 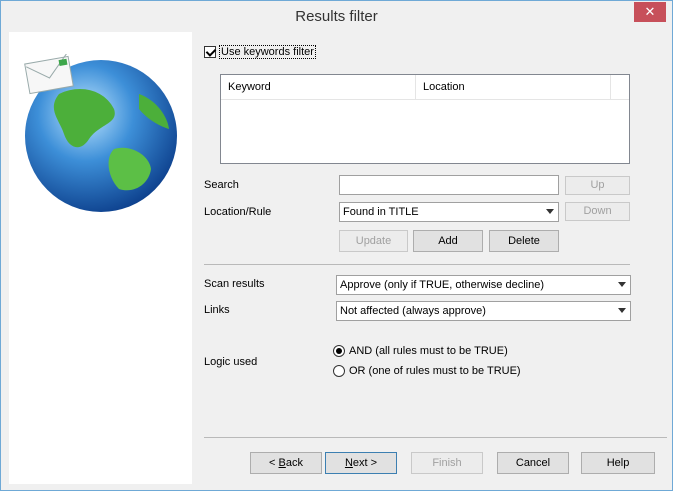 What do you see at coordinates (597, 185) in the screenshot?
I see `up-button: Up` at bounding box center [597, 185].